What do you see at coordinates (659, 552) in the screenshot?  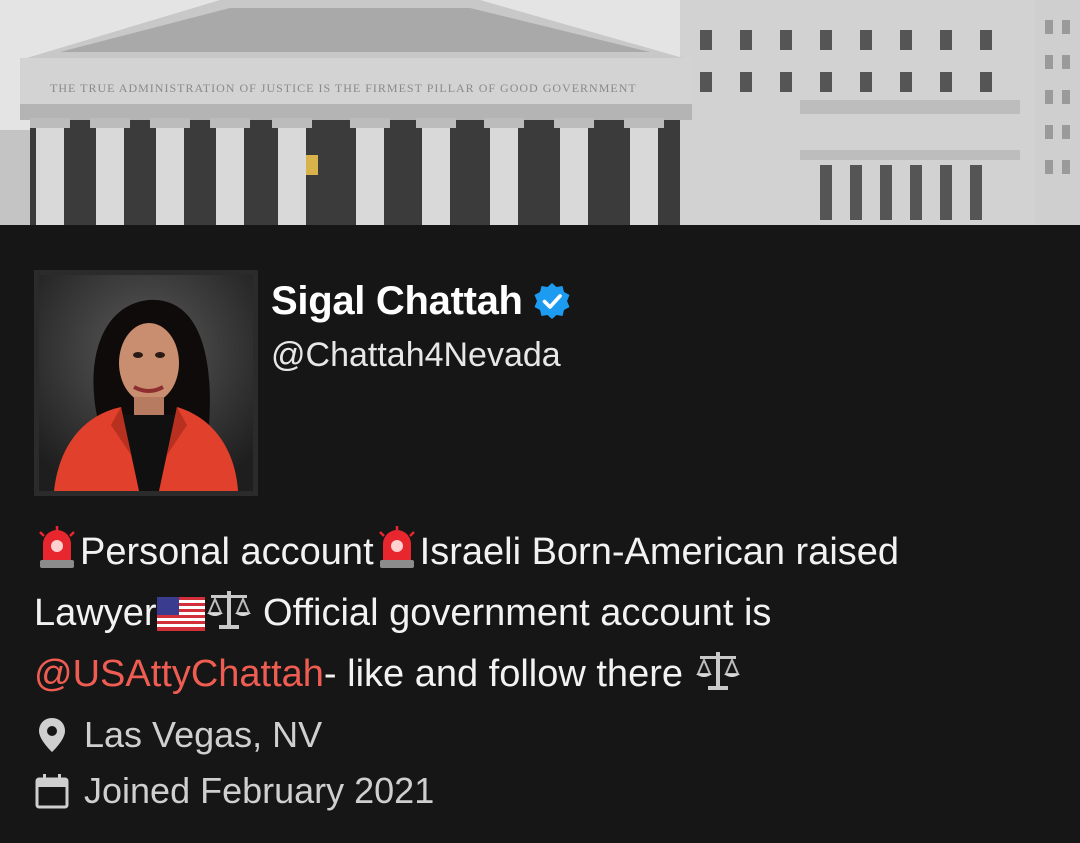 I see `bio-text-2: Israeli Born-American raised` at bounding box center [659, 552].